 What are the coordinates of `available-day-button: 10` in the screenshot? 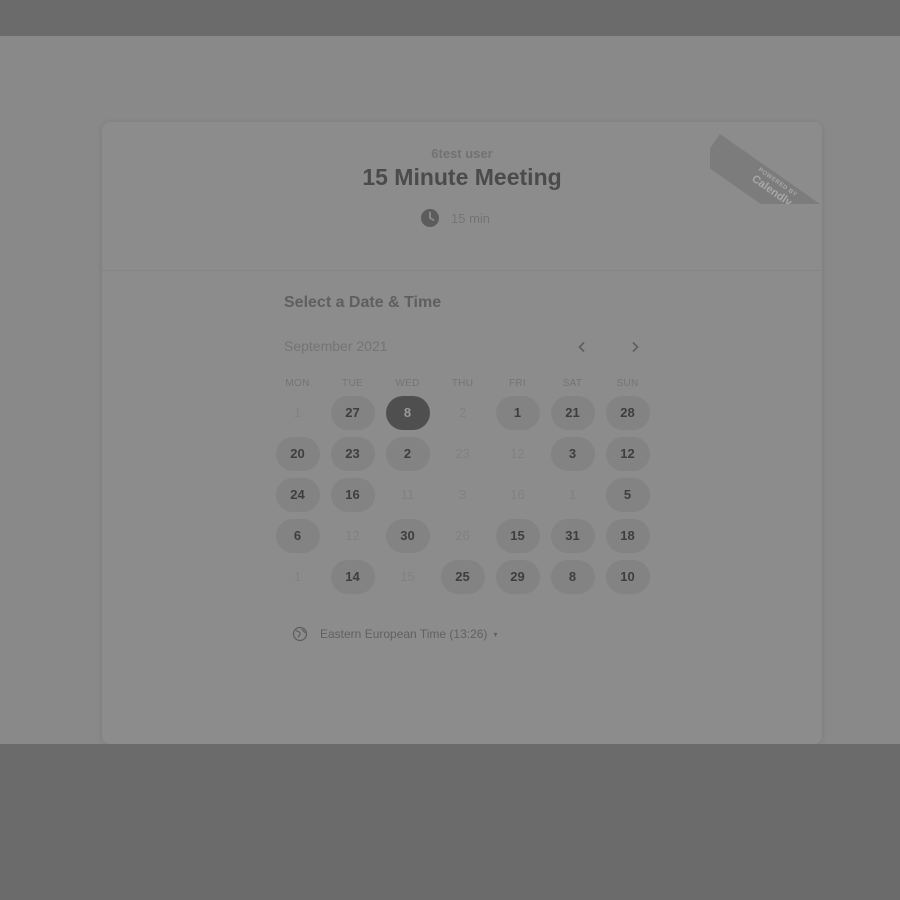 It's located at (627, 576).